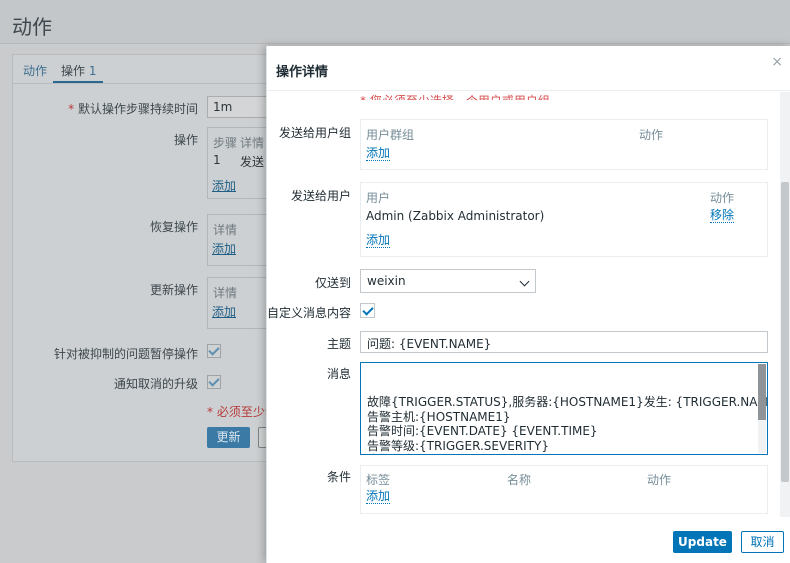  Describe the element at coordinates (777, 62) in the screenshot. I see `close-icon: ×` at that location.